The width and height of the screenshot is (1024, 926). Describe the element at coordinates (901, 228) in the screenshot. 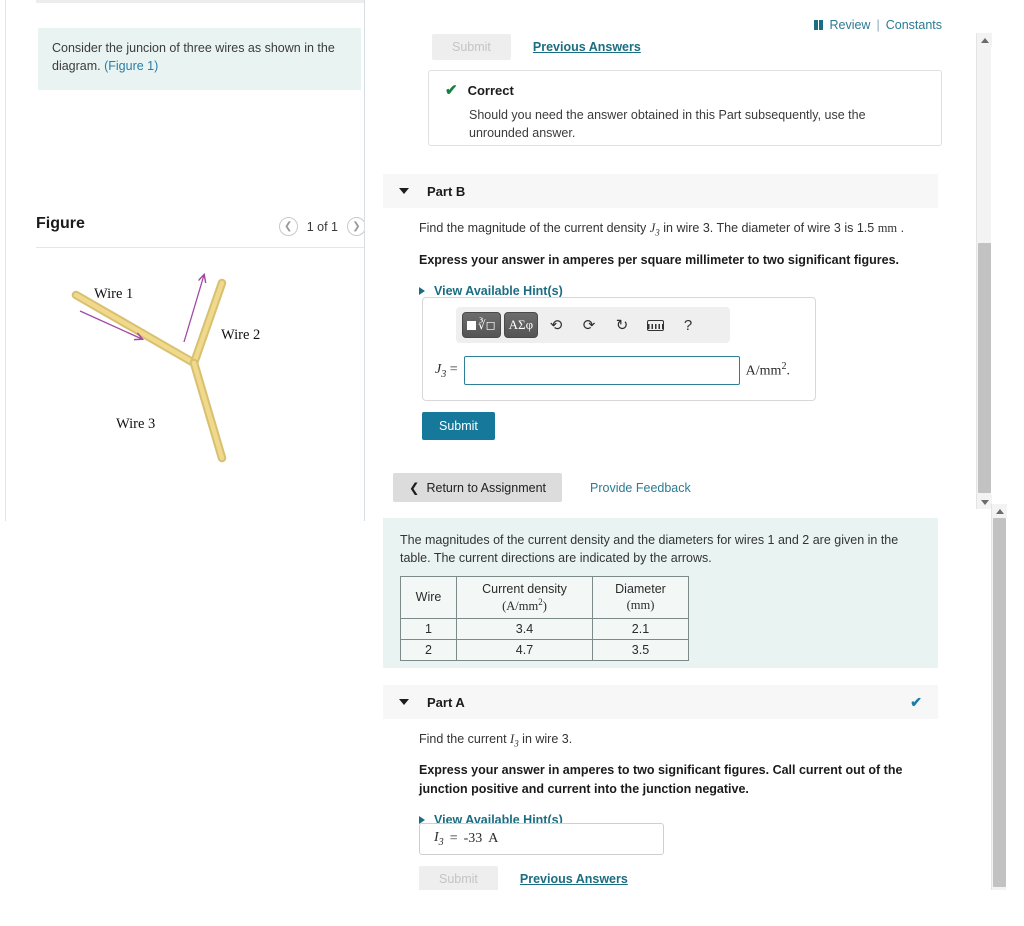

I see `part-b-q-suffix: .` at that location.